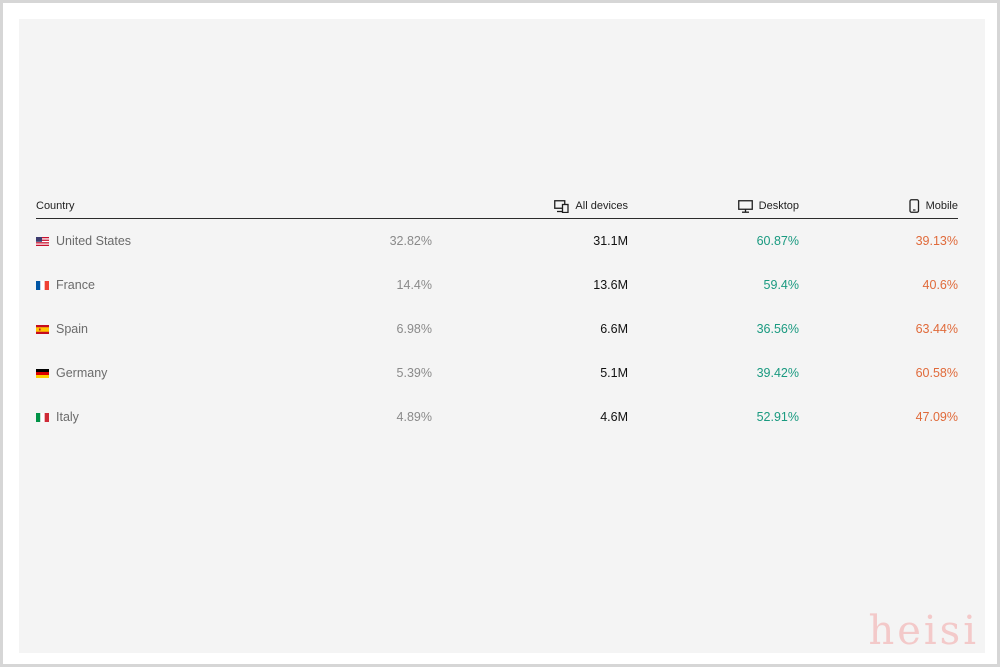 The height and width of the screenshot is (667, 1000). What do you see at coordinates (940, 285) in the screenshot?
I see `mobile-share: 40.6%` at bounding box center [940, 285].